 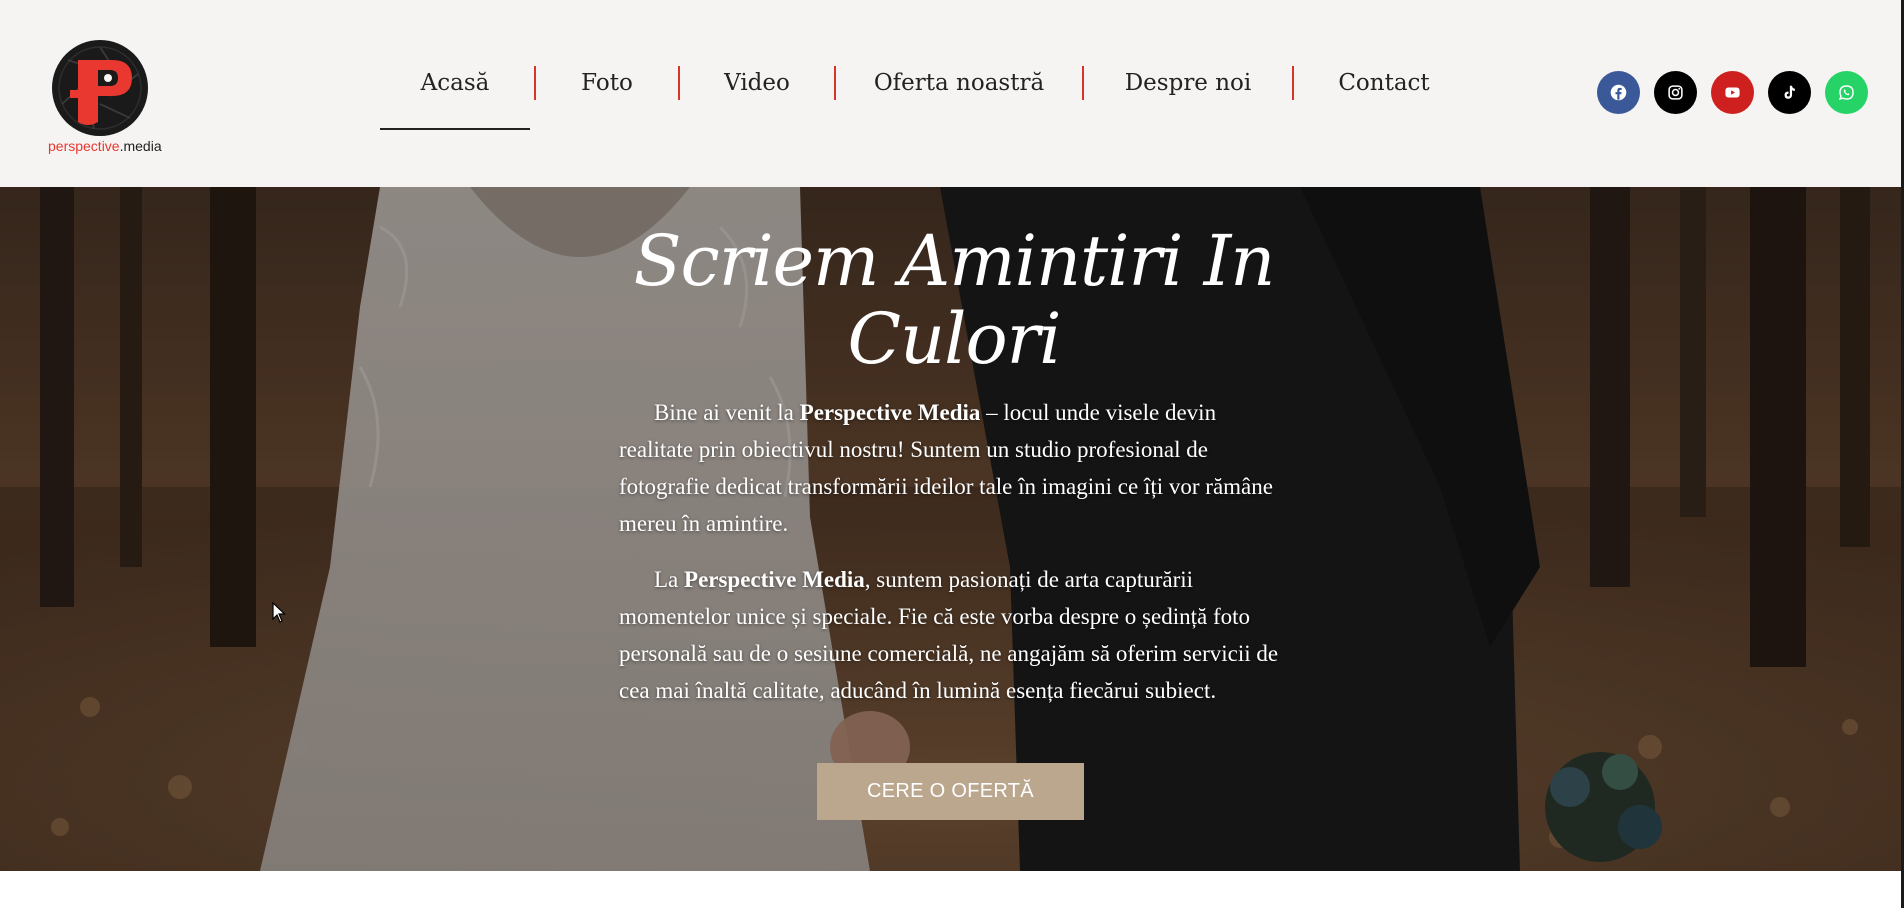 I want to click on whatsapp-icon, so click(x=1846, y=93).